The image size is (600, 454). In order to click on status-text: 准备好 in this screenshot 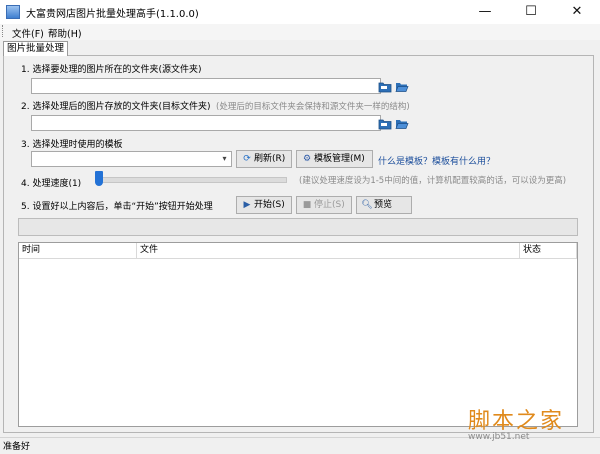, I will do `click(17, 447)`.